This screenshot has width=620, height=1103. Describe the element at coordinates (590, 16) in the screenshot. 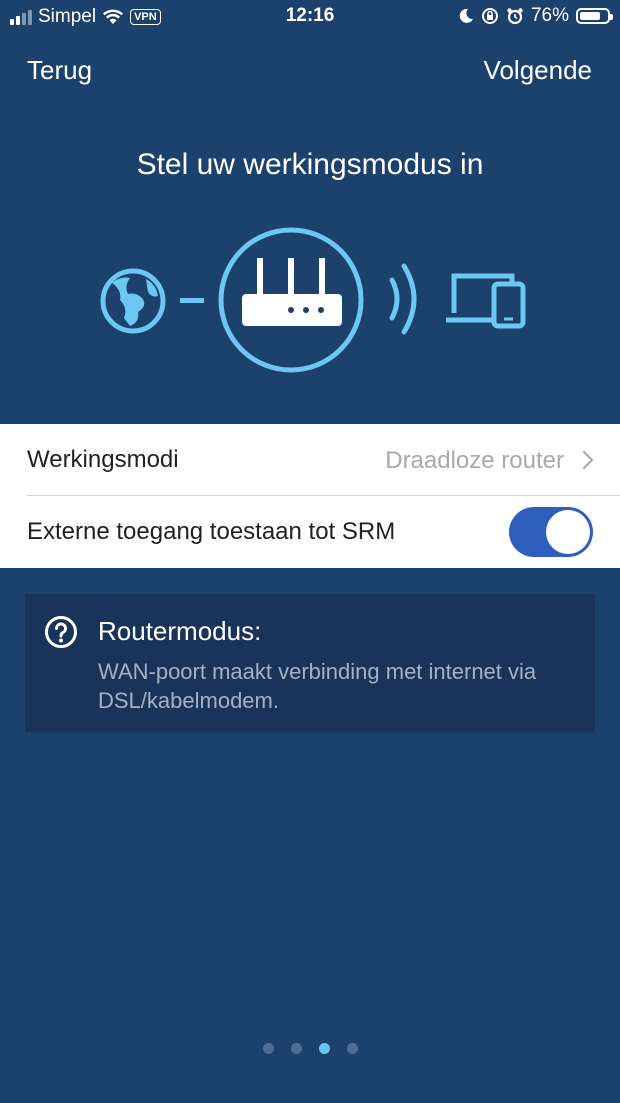

I see `battery-fill` at that location.